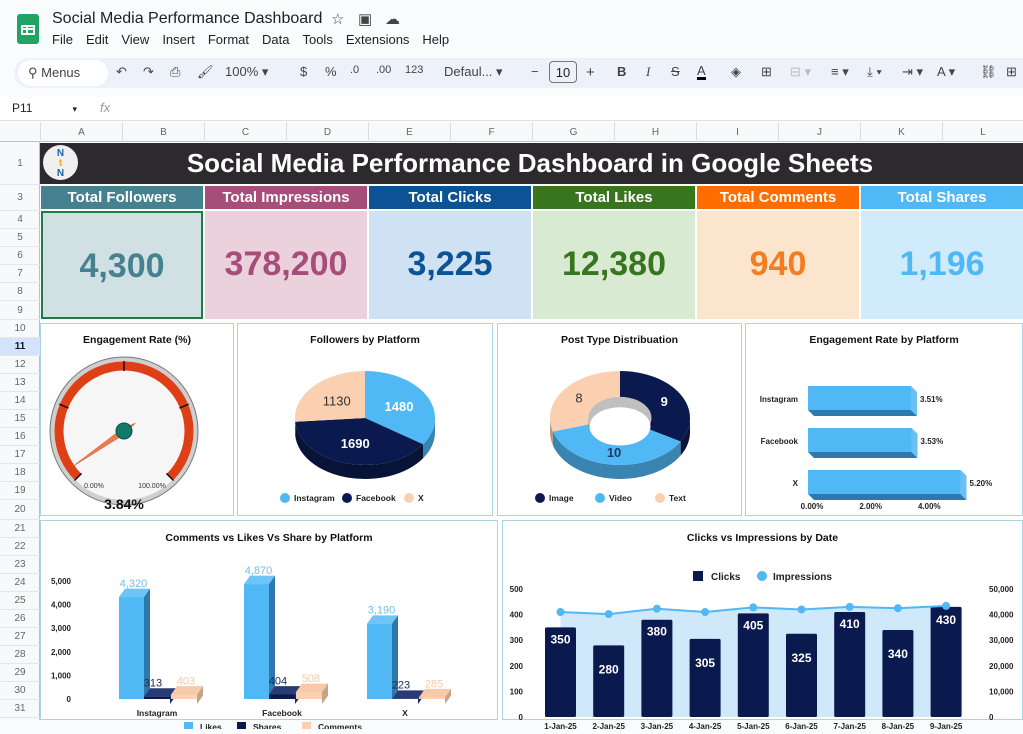  What do you see at coordinates (20, 637) in the screenshot?
I see `row-header: 27` at bounding box center [20, 637].